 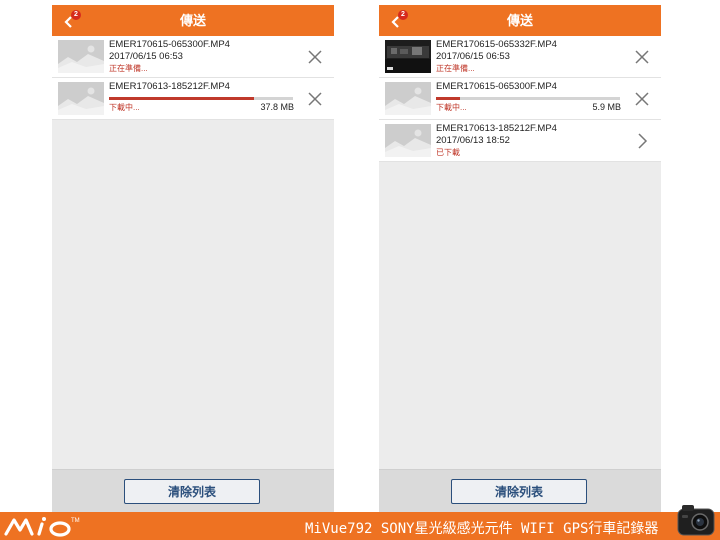 I want to click on video-frame-thumbnail, so click(x=408, y=56).